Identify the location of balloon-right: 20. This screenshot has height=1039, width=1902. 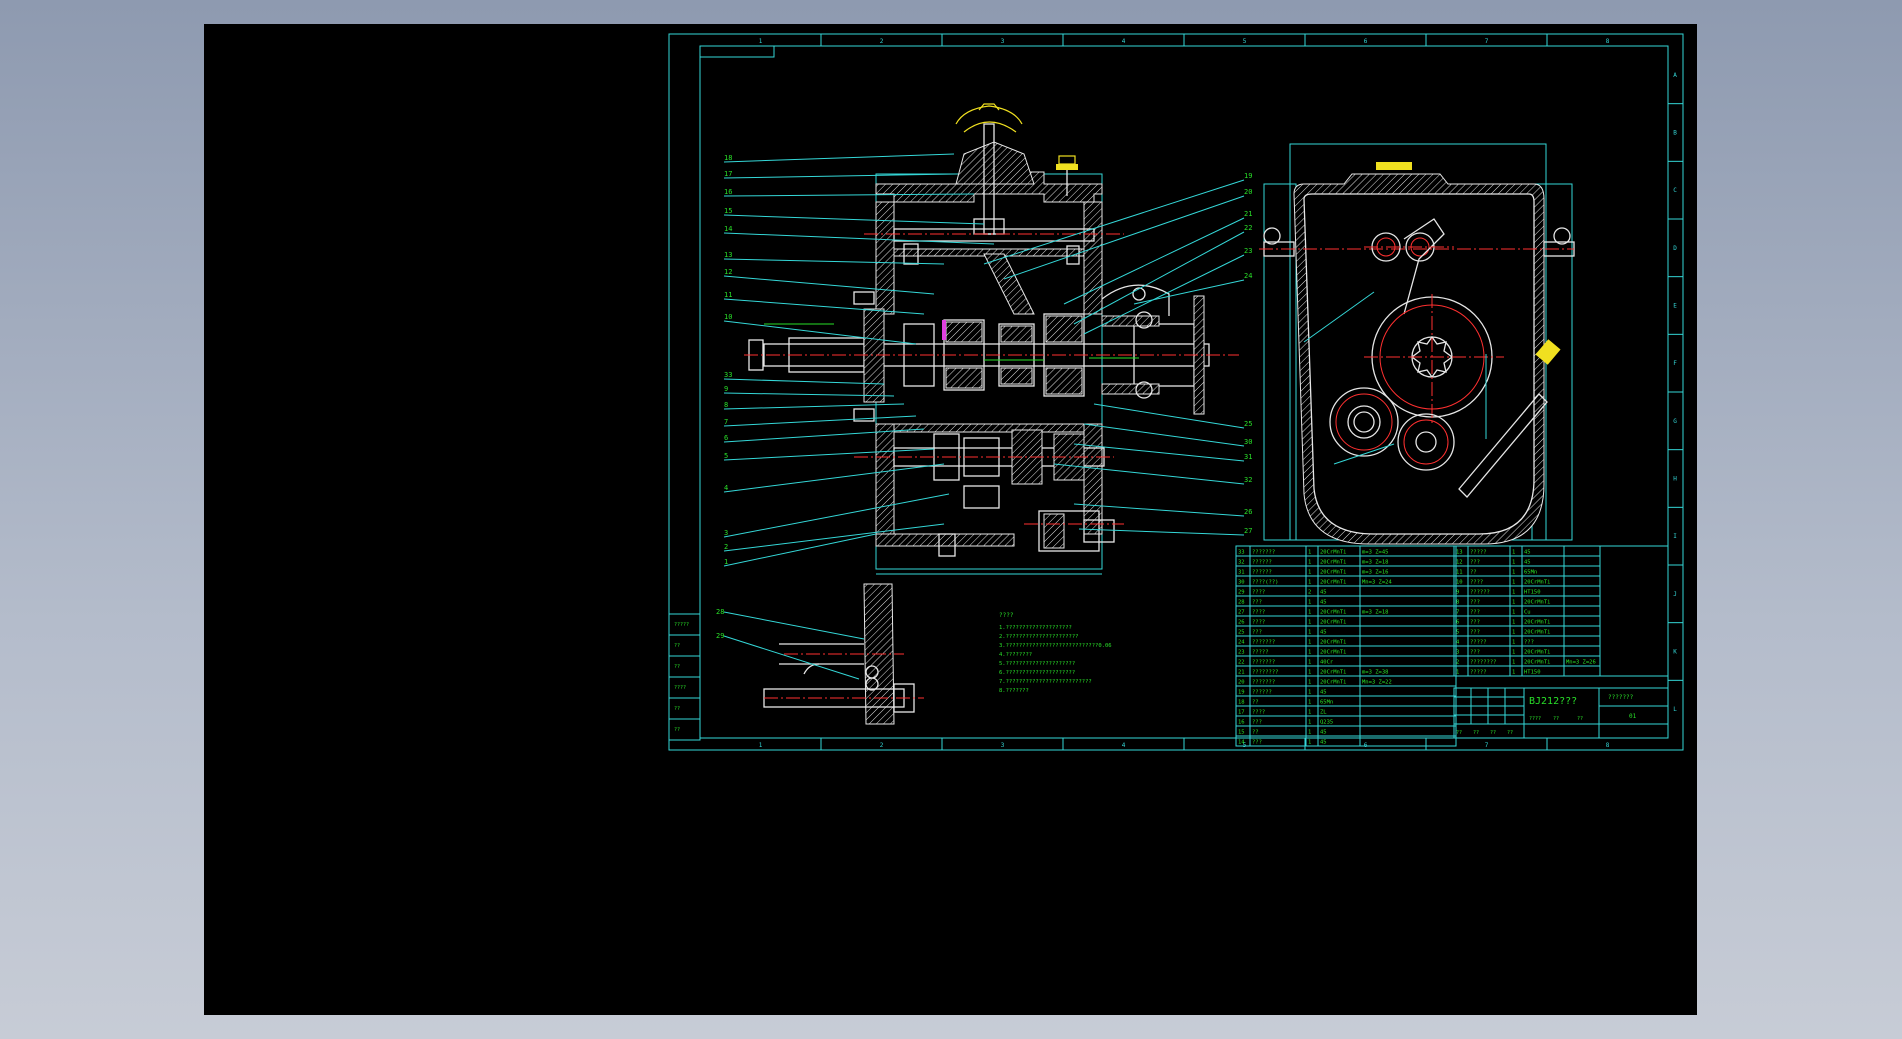
(1248, 192).